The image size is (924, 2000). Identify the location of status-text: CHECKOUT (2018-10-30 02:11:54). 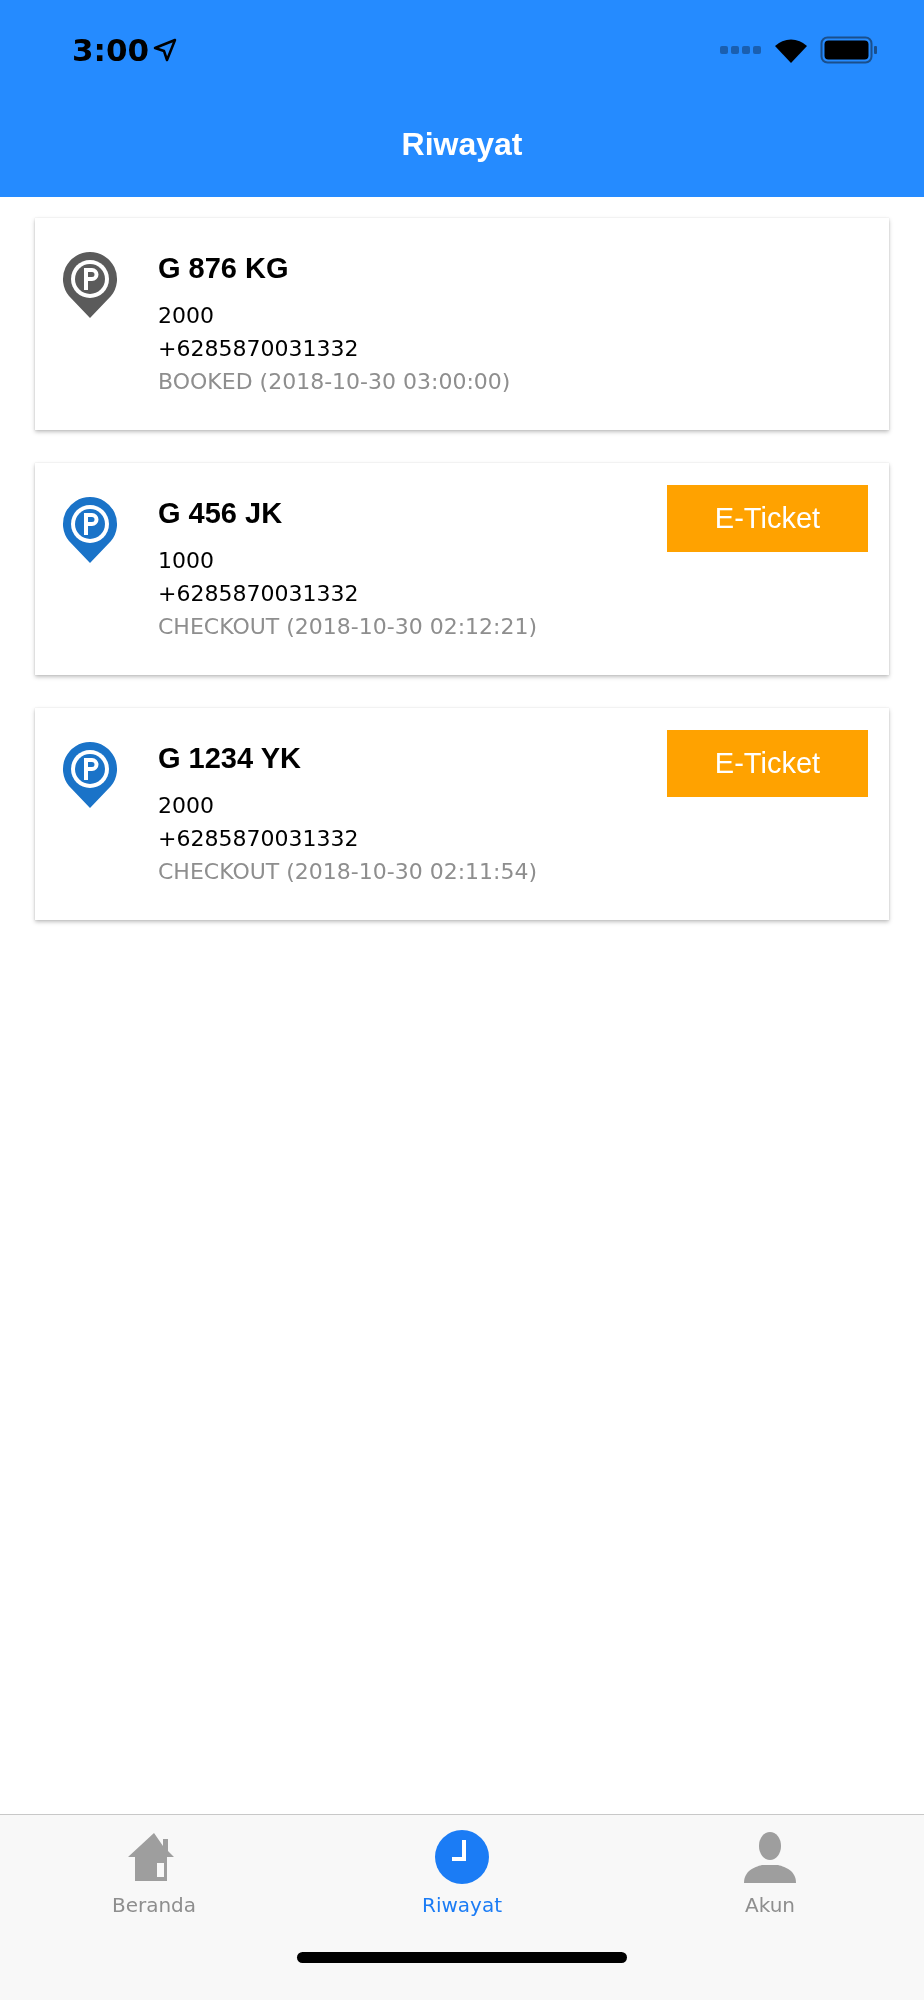
(348, 872).